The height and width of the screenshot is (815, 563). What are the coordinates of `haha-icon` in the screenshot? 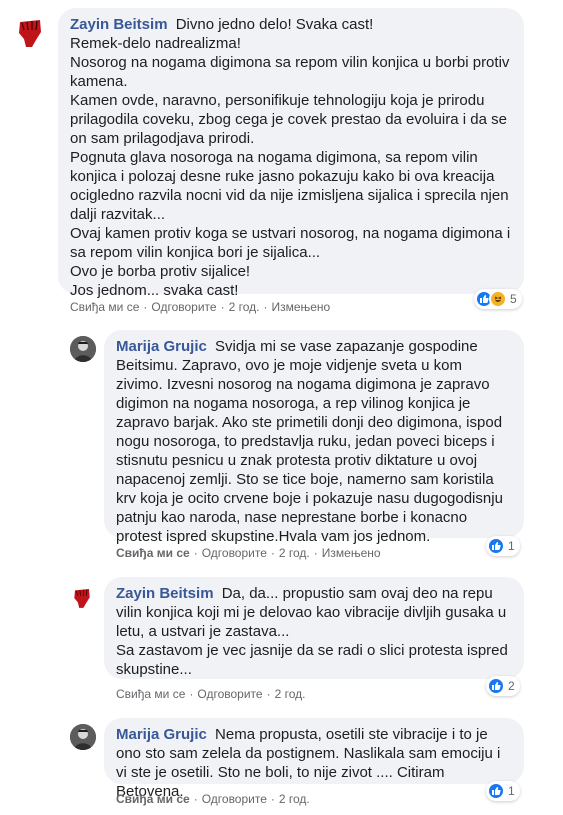 It's located at (498, 299).